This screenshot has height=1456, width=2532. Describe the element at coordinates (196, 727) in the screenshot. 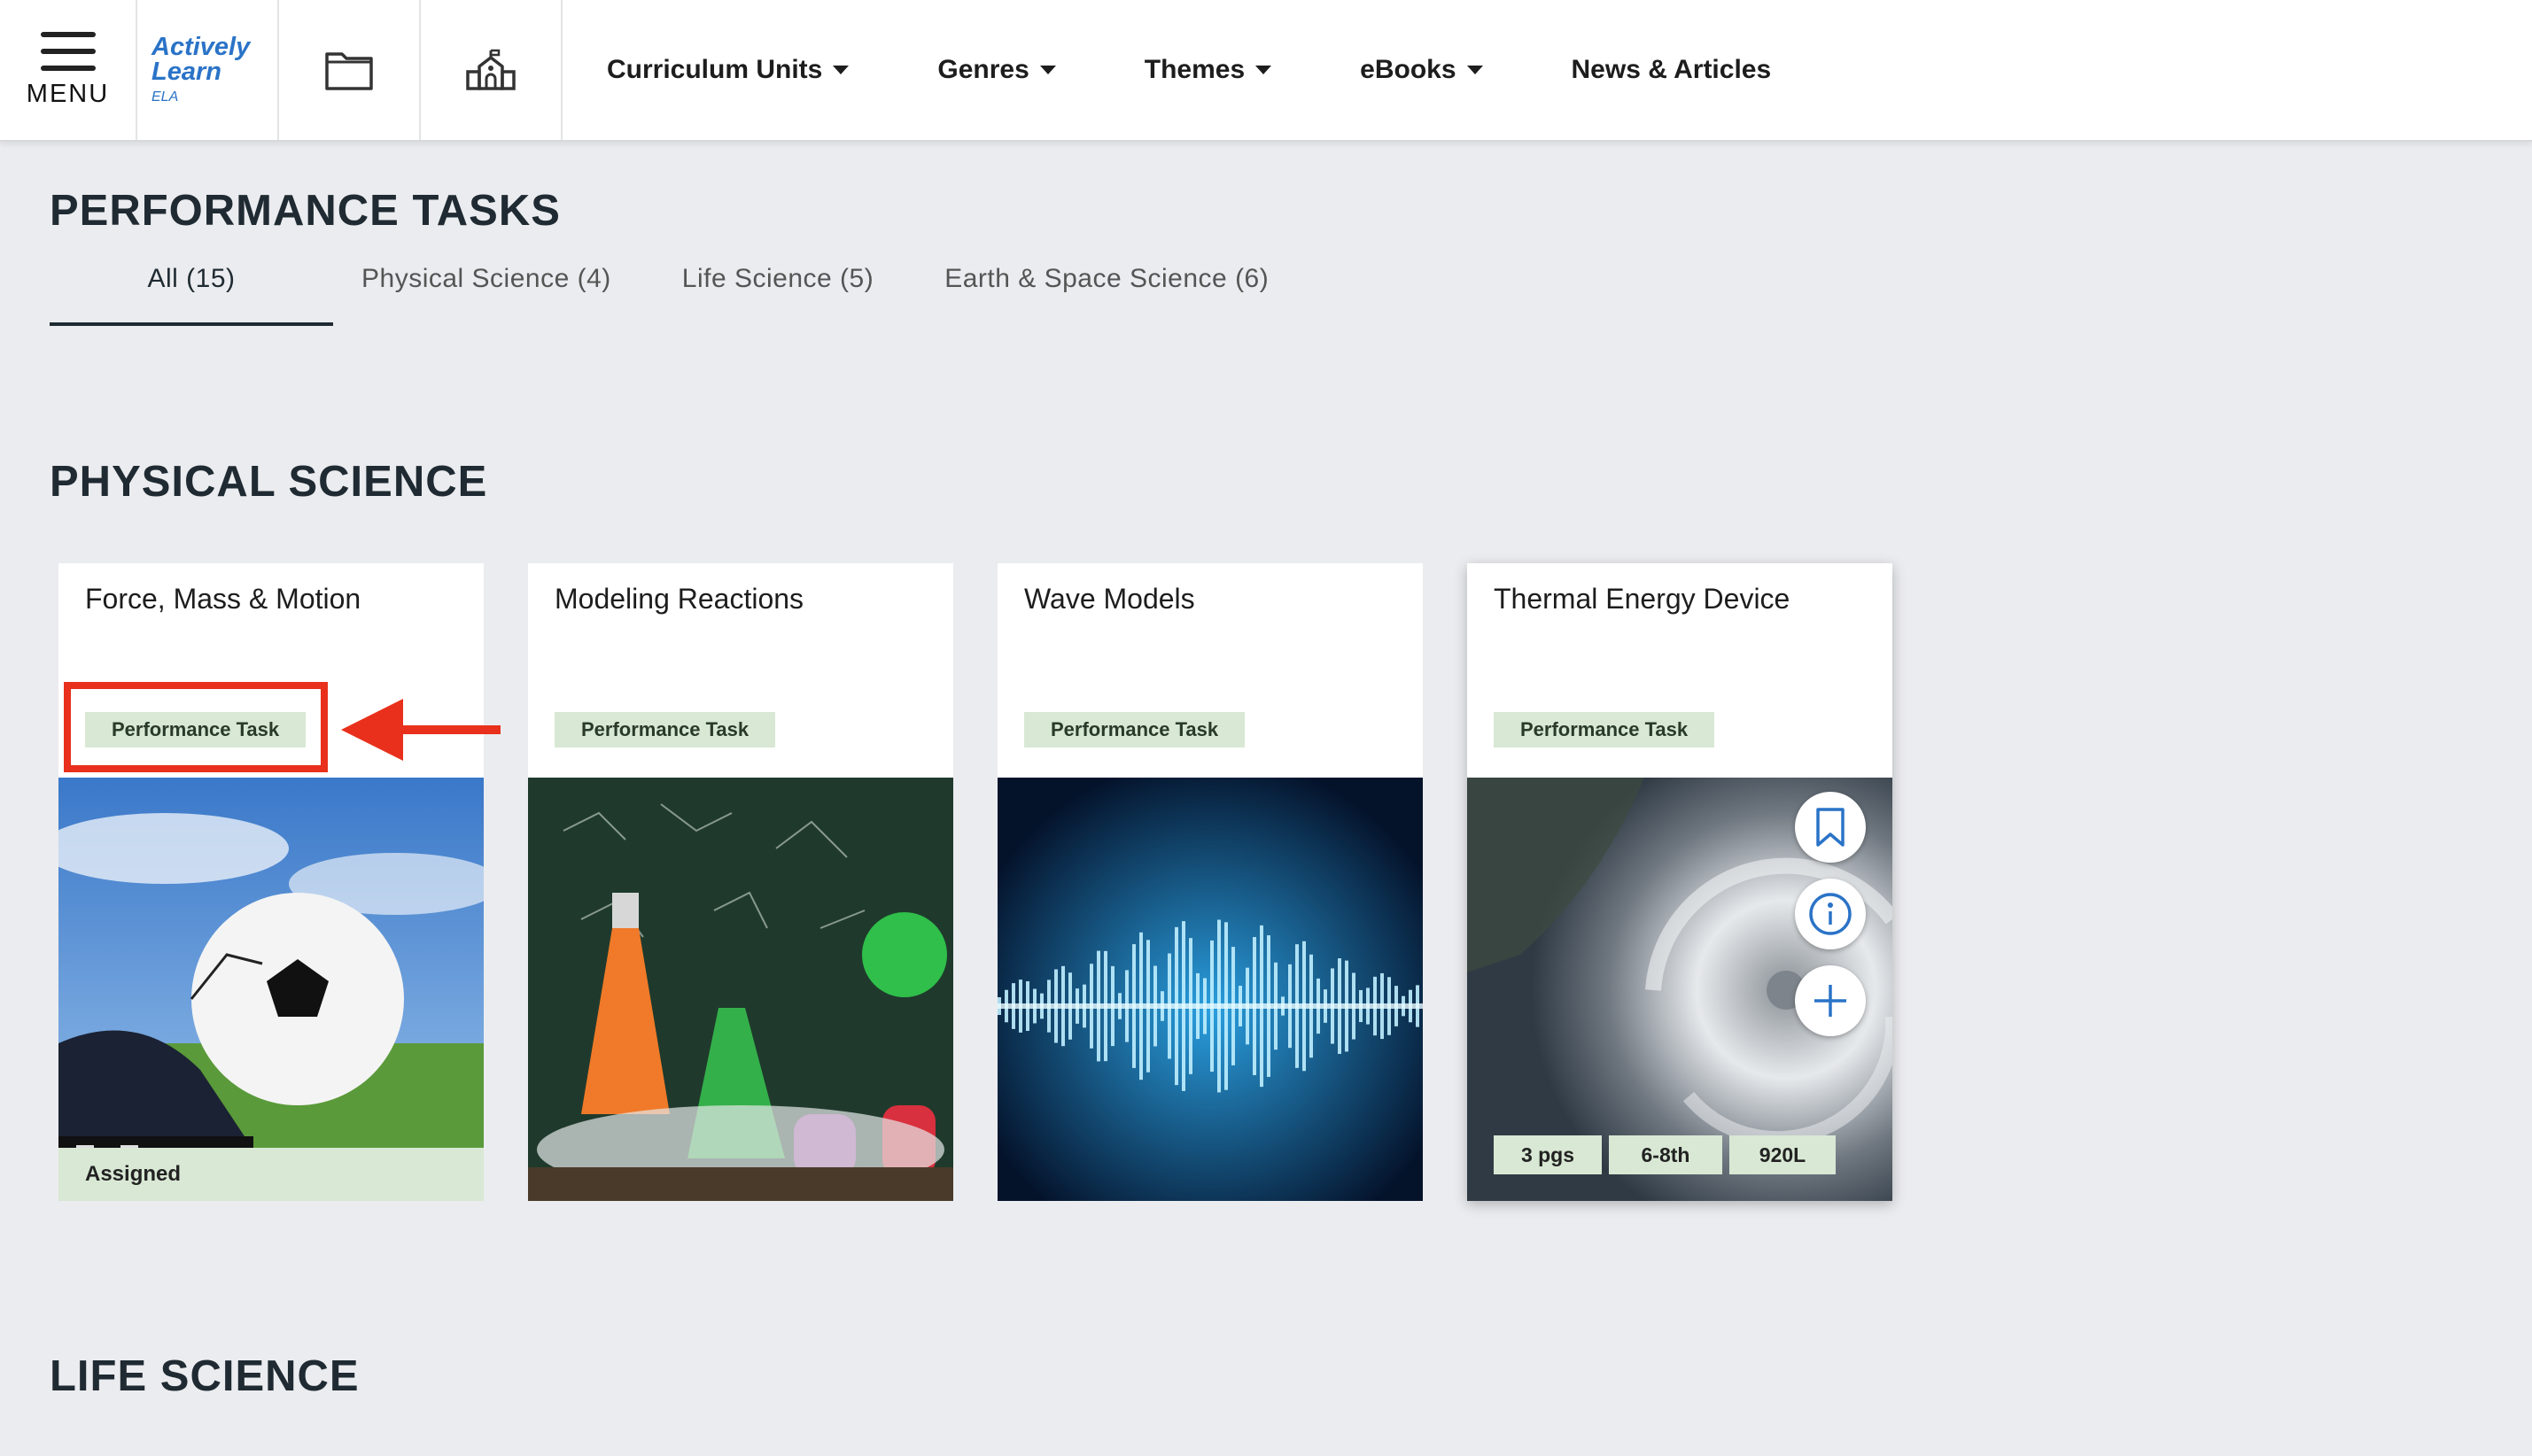

I see `annotation-highlight-box` at that location.